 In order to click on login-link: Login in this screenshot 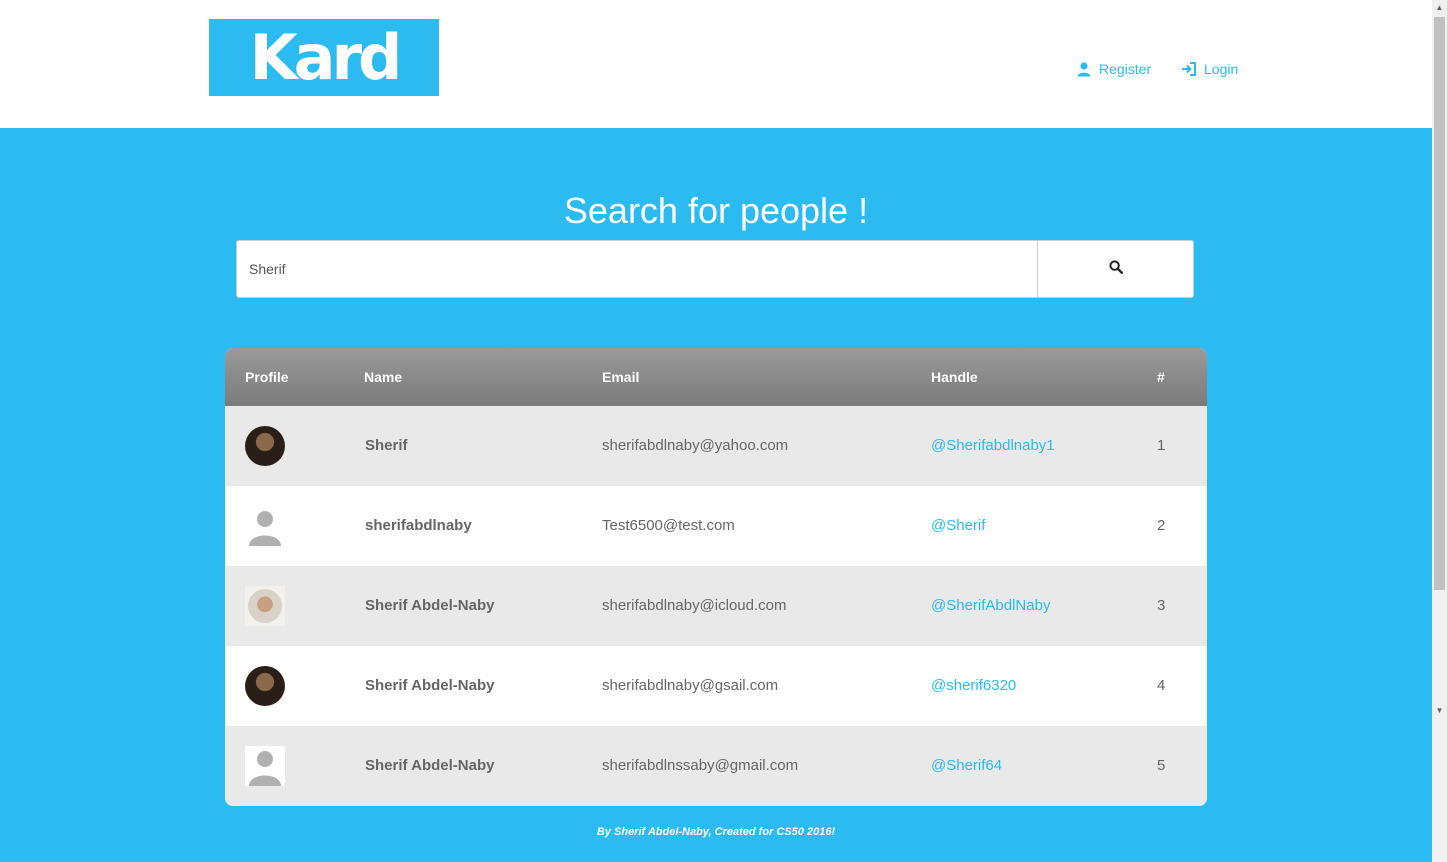, I will do `click(1209, 69)`.